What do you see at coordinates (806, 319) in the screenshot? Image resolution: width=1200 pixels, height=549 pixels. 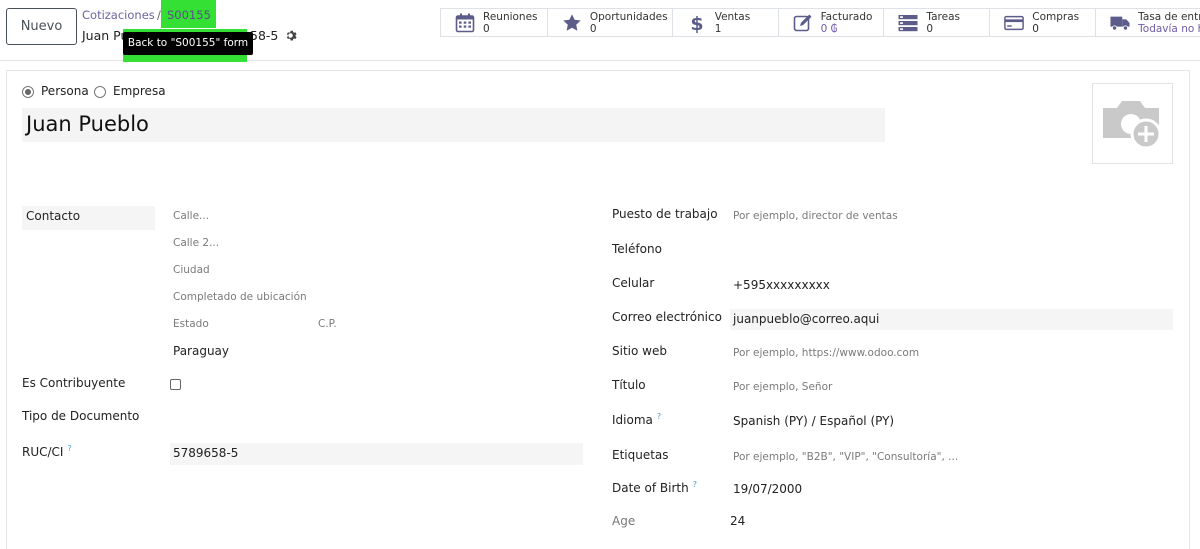 I see `email-input: juanpueblo@correo.aqui` at bounding box center [806, 319].